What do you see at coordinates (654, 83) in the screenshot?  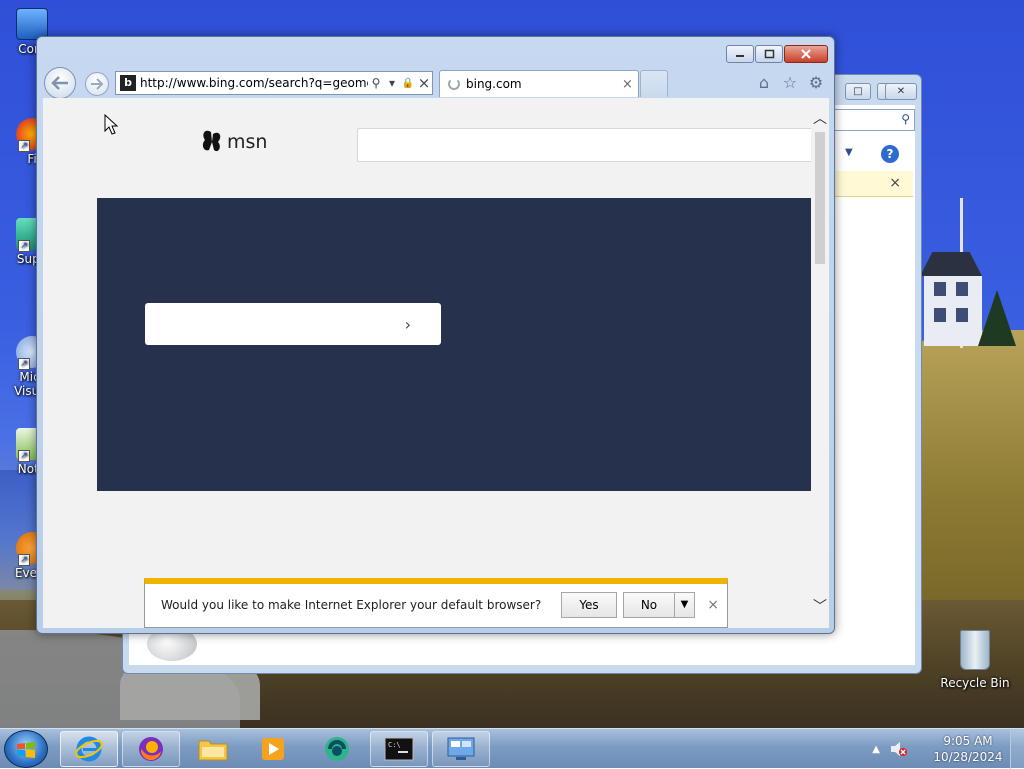 I see `new-tab-button` at bounding box center [654, 83].